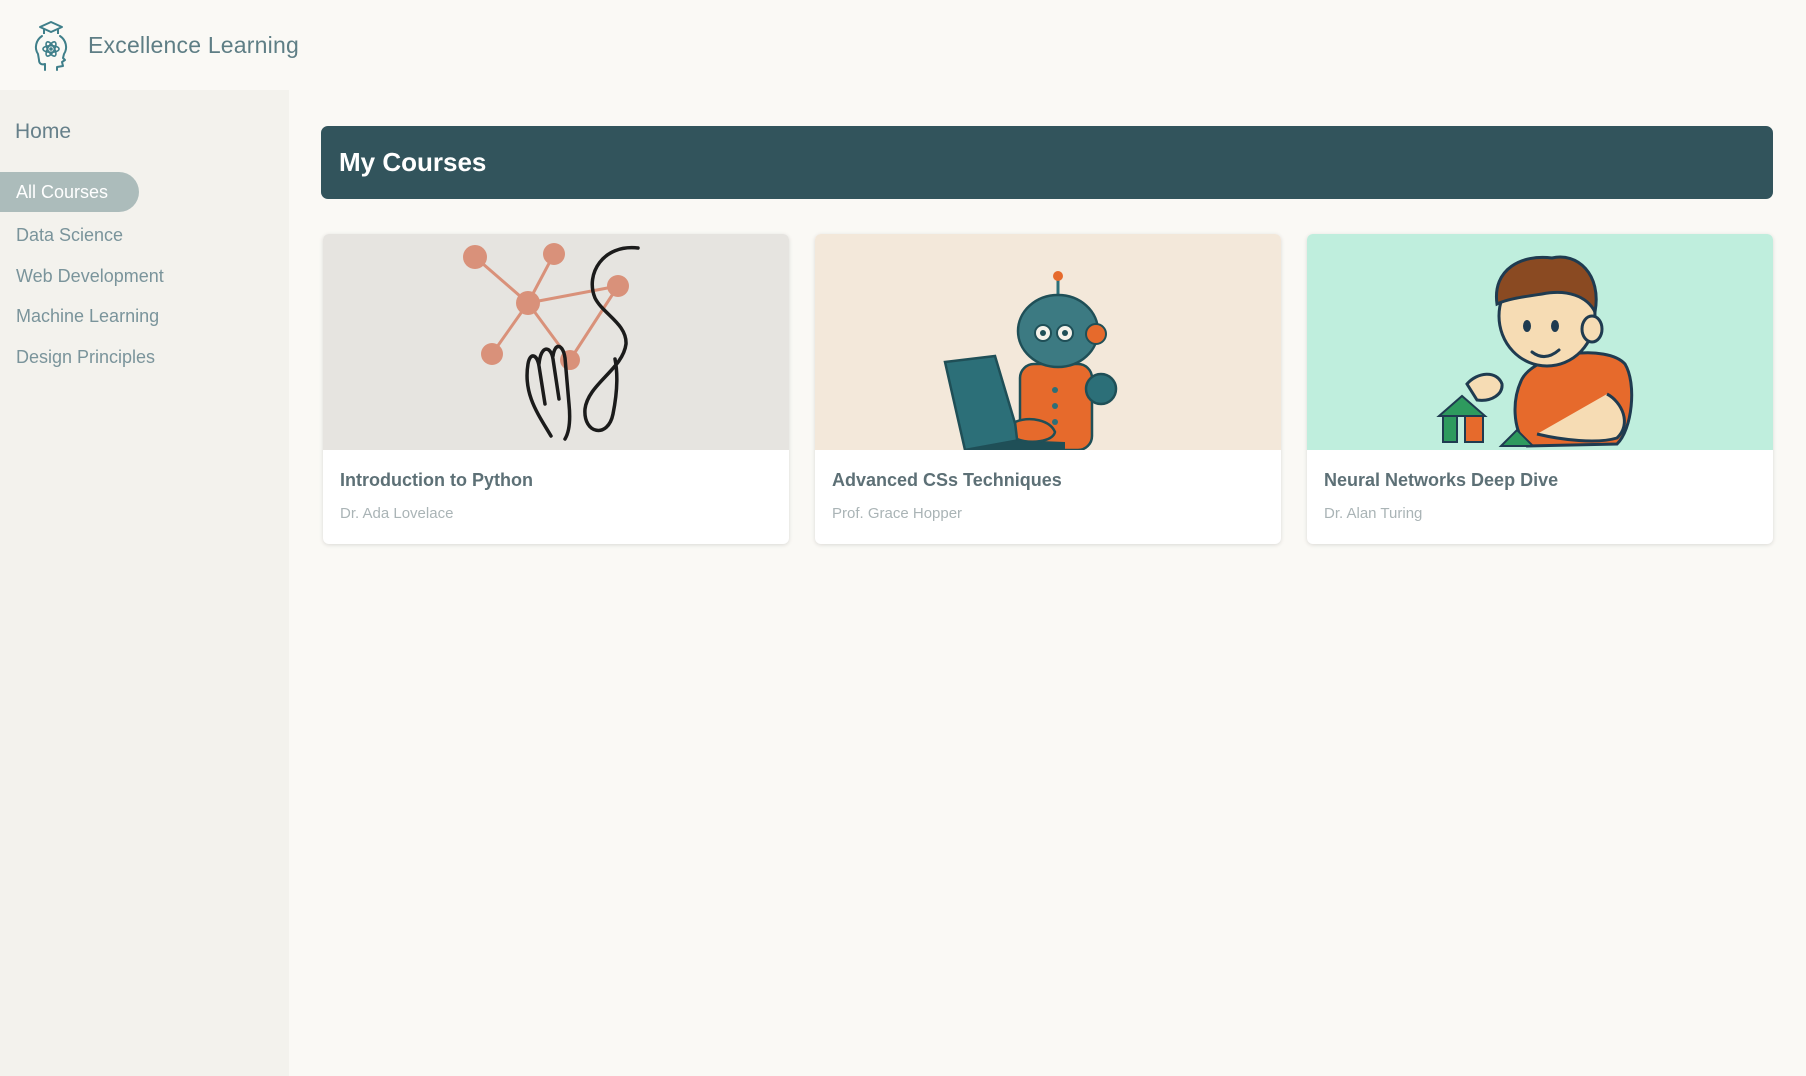 This screenshot has width=1806, height=1076. What do you see at coordinates (897, 513) in the screenshot?
I see `course-instructor: Prof. Grace Hopper` at bounding box center [897, 513].